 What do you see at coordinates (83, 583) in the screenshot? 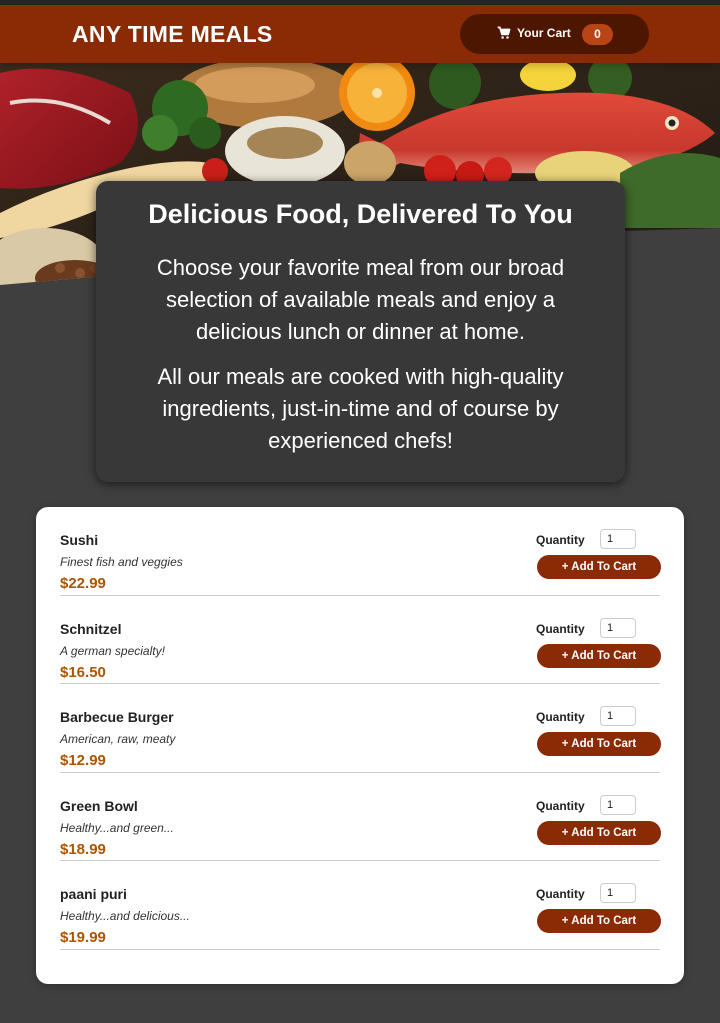
I see `meal-price: $22.99` at bounding box center [83, 583].